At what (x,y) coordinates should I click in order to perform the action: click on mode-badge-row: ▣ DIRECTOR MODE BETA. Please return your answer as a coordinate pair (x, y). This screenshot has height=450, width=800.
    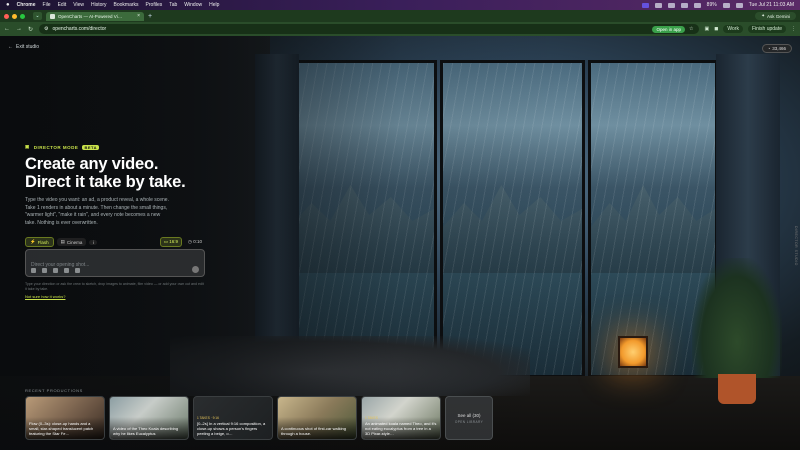
    Looking at the image, I should click on (62, 147).